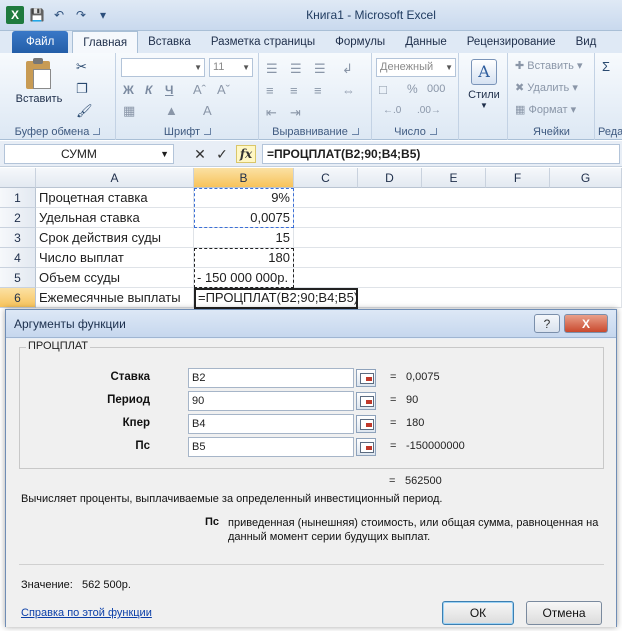 The height and width of the screenshot is (631, 622). I want to click on insert-function-button: fx, so click(246, 154).